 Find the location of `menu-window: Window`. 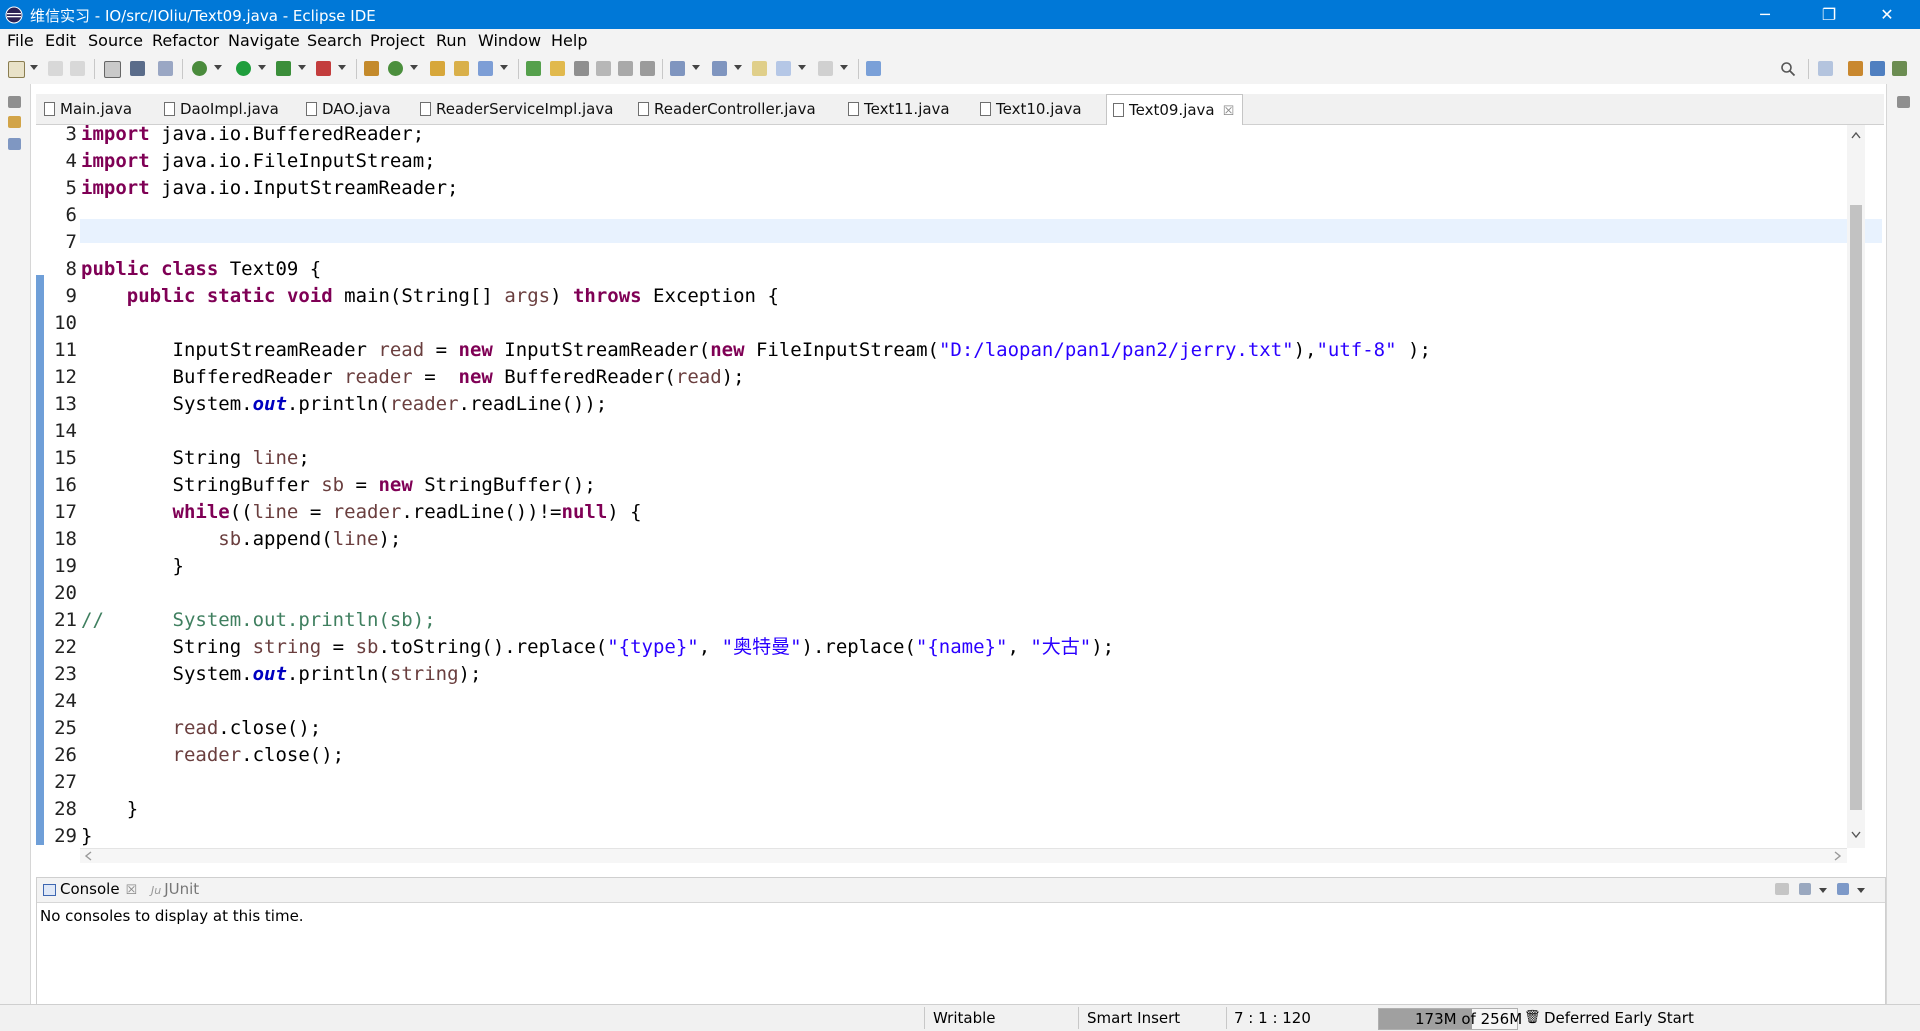

menu-window: Window is located at coordinates (509, 40).